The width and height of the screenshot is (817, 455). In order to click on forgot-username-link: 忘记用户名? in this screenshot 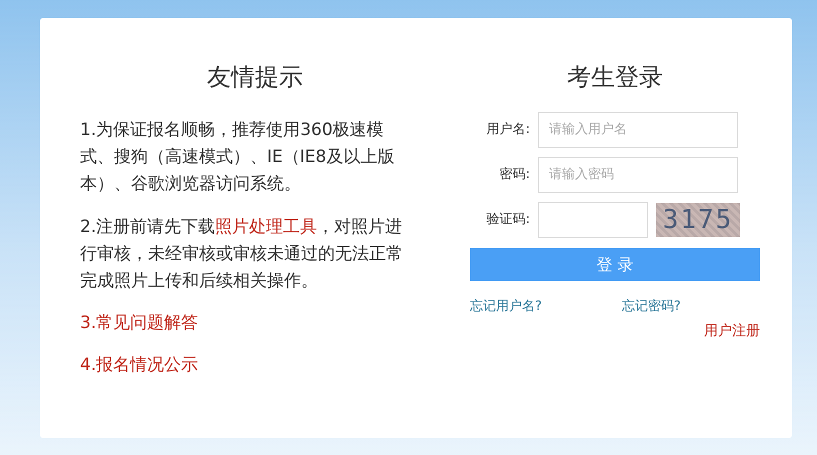, I will do `click(506, 307)`.